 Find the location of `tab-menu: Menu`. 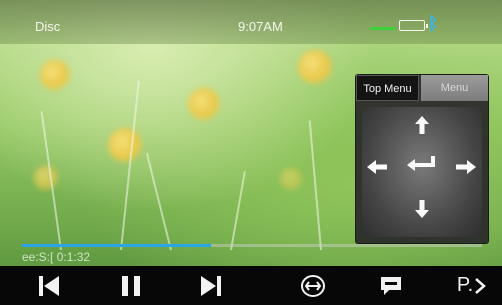

tab-menu: Menu is located at coordinates (454, 88).